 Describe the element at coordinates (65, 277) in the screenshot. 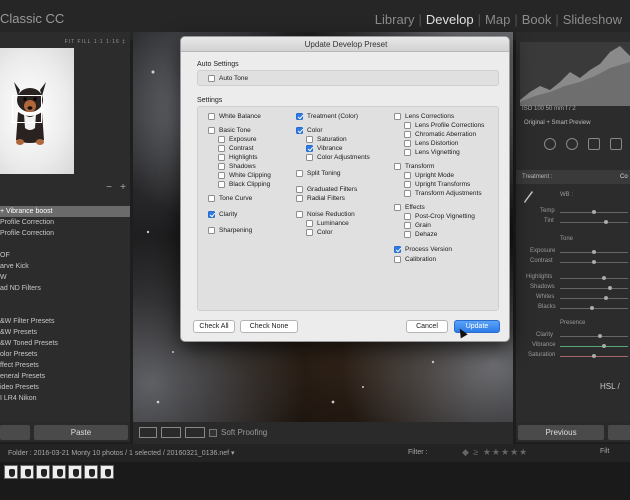

I see `preset-item: W` at that location.